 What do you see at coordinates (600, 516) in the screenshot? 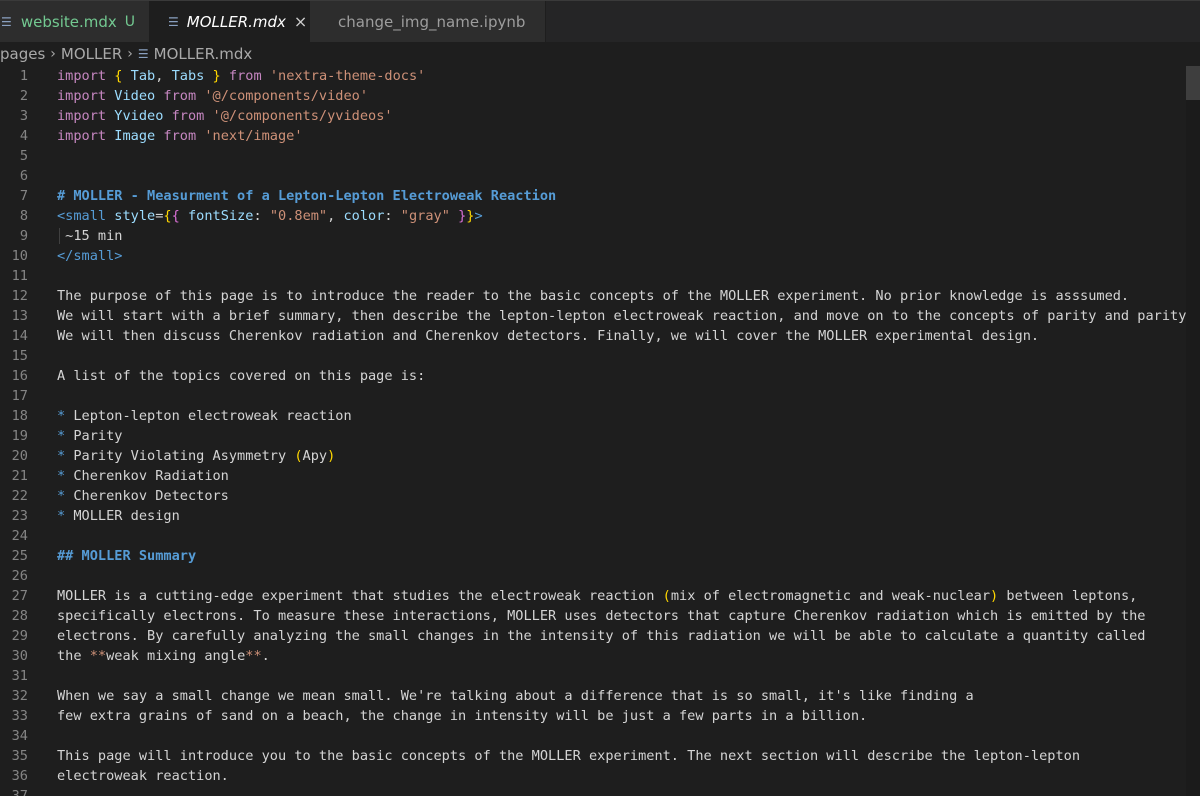
I see `code-line: 23 * MOLLER design` at bounding box center [600, 516].